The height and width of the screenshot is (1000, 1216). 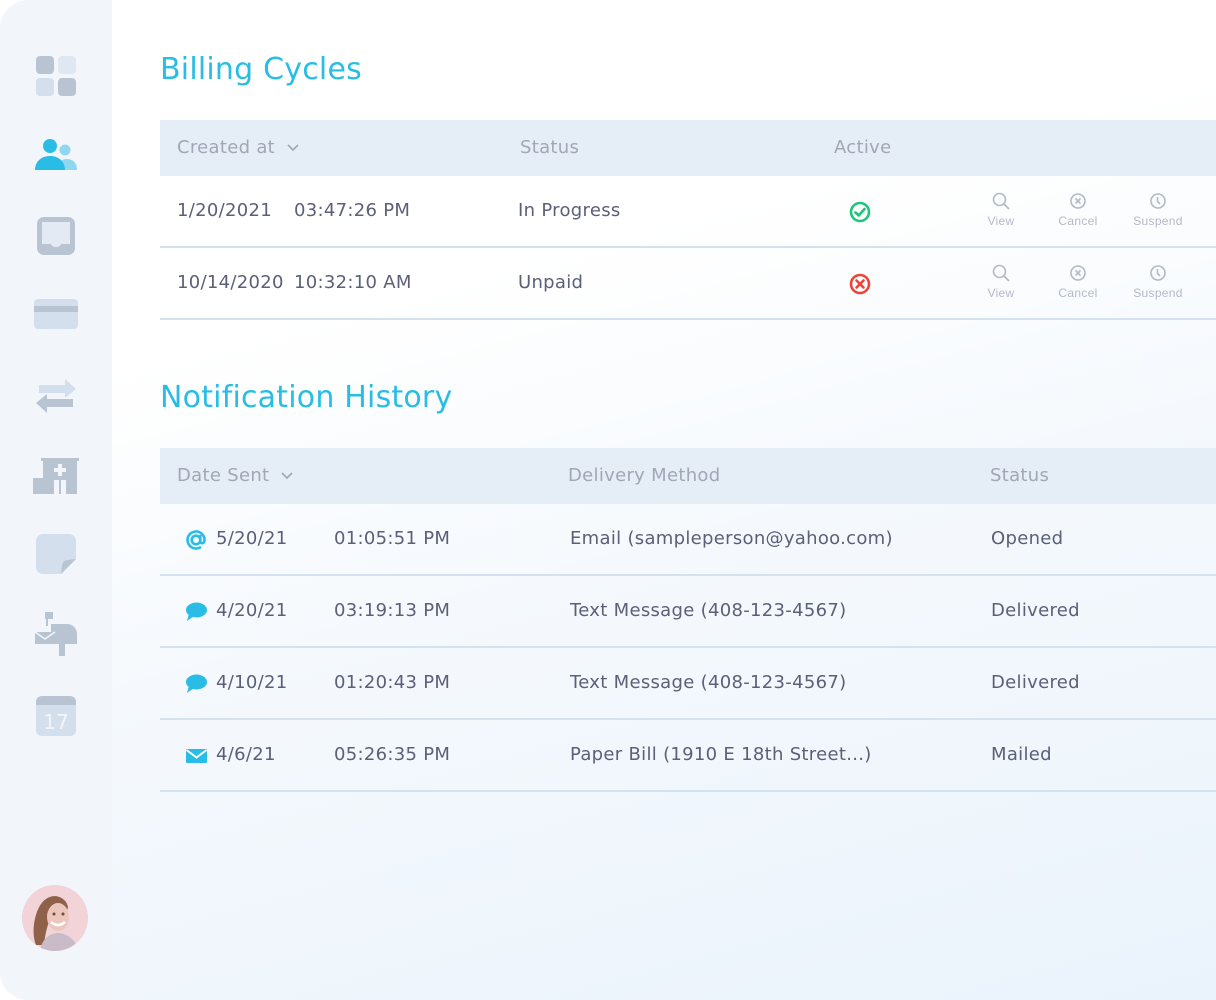 I want to click on sidebar-item-calendar: 17, so click(x=56, y=716).